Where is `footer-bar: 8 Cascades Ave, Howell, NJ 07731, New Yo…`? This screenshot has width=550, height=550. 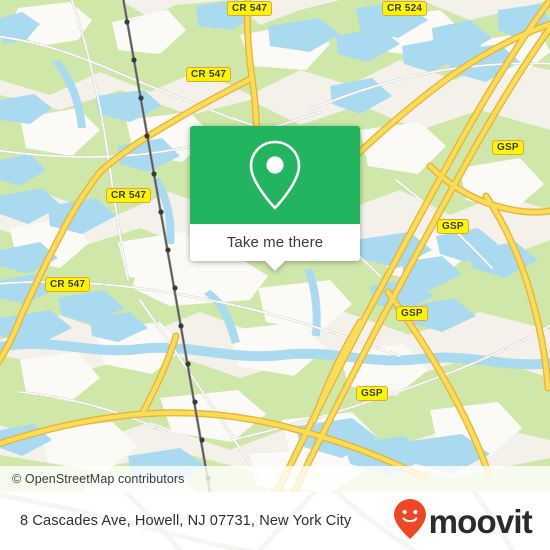 footer-bar: 8 Cascades Ave, Howell, NJ 07731, New Yo… is located at coordinates (275, 521).